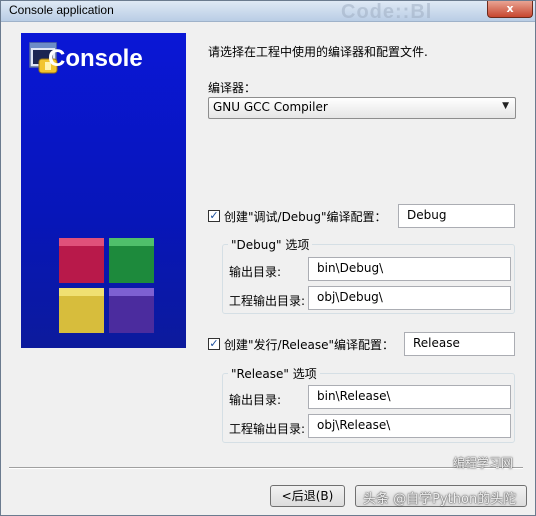 This screenshot has height=516, width=536. I want to click on debug-config-name-field: Debug, so click(456, 216).